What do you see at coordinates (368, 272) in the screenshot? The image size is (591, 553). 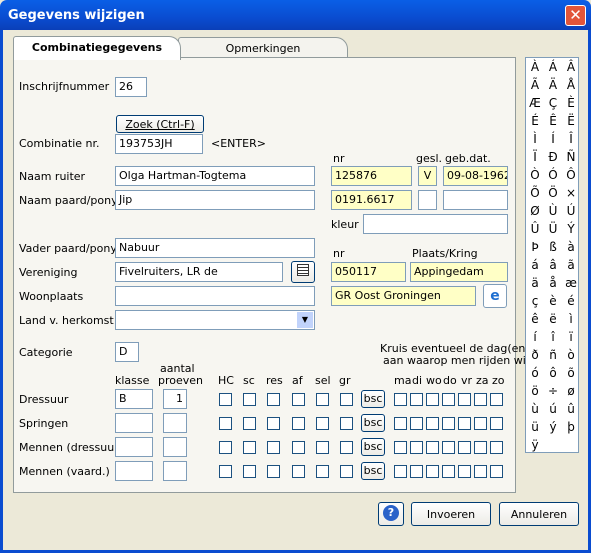 I see `ver-nr-field: 050117` at bounding box center [368, 272].